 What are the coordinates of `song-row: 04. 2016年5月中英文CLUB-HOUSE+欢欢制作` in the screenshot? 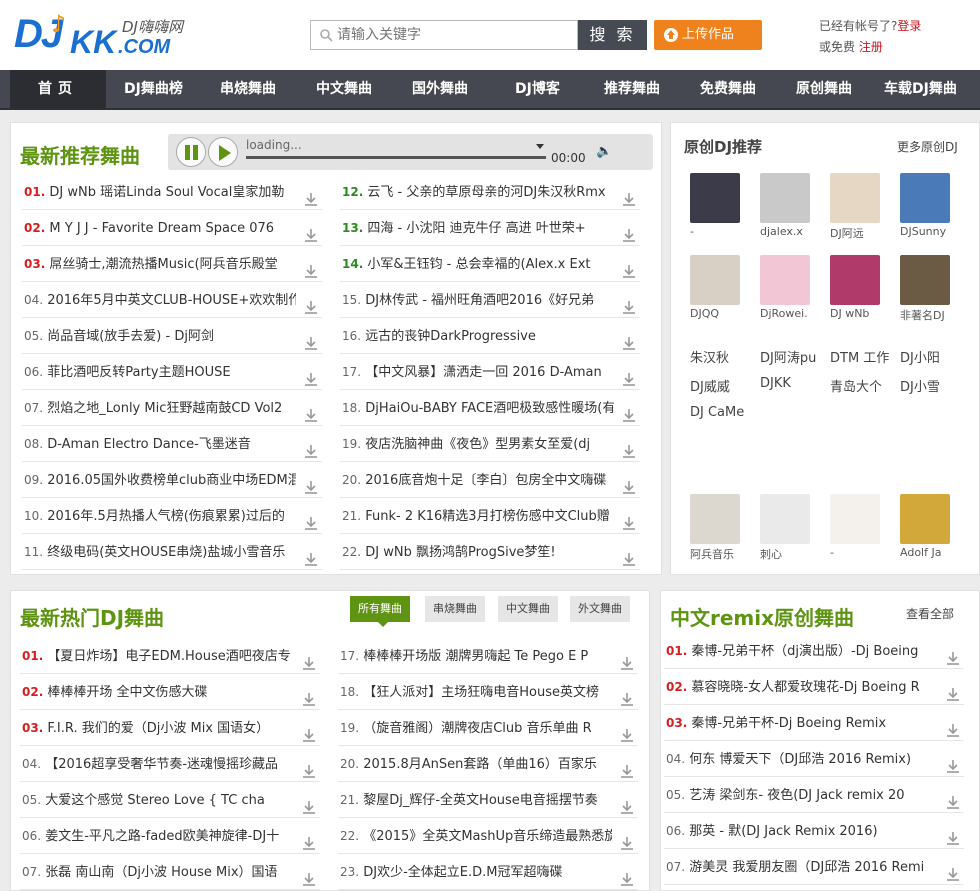 It's located at (172, 300).